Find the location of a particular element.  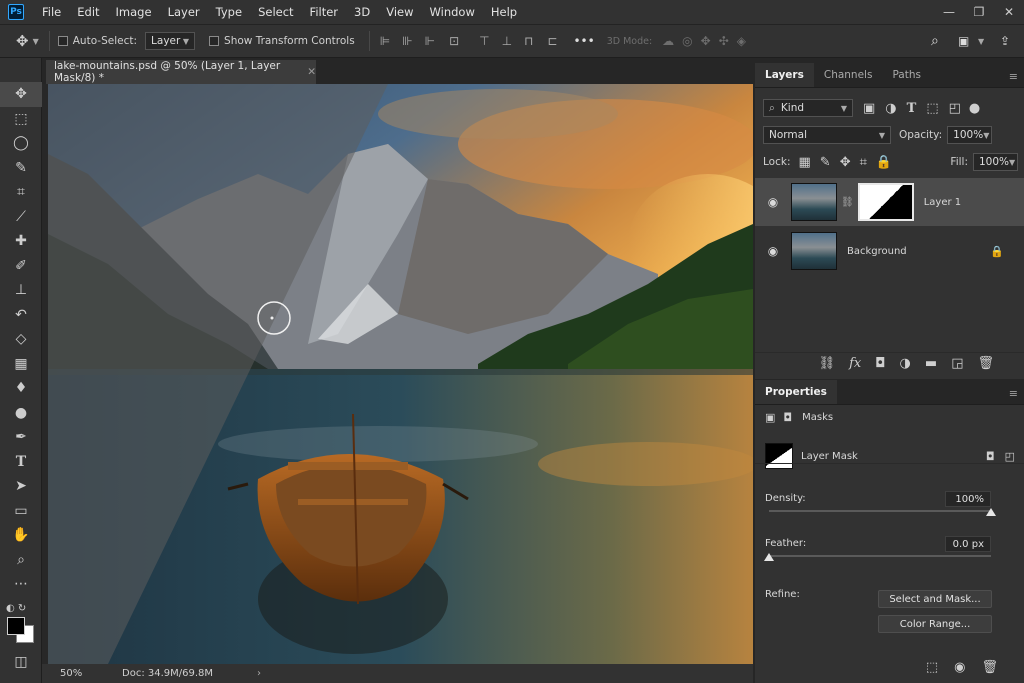

menu-help: Help is located at coordinates (504, 12).